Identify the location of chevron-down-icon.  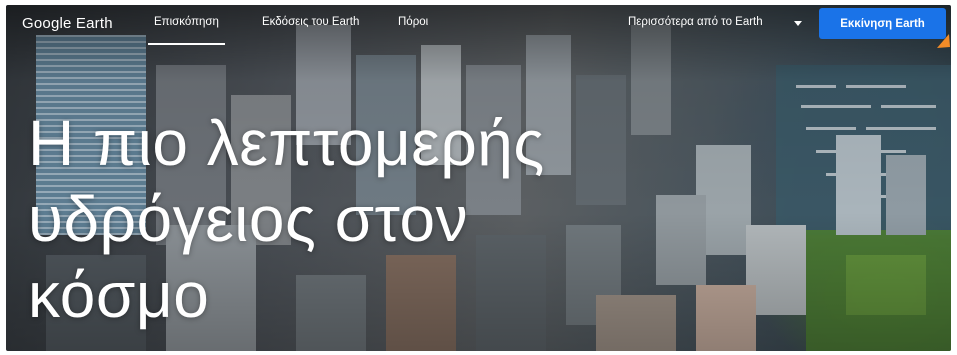
(798, 23).